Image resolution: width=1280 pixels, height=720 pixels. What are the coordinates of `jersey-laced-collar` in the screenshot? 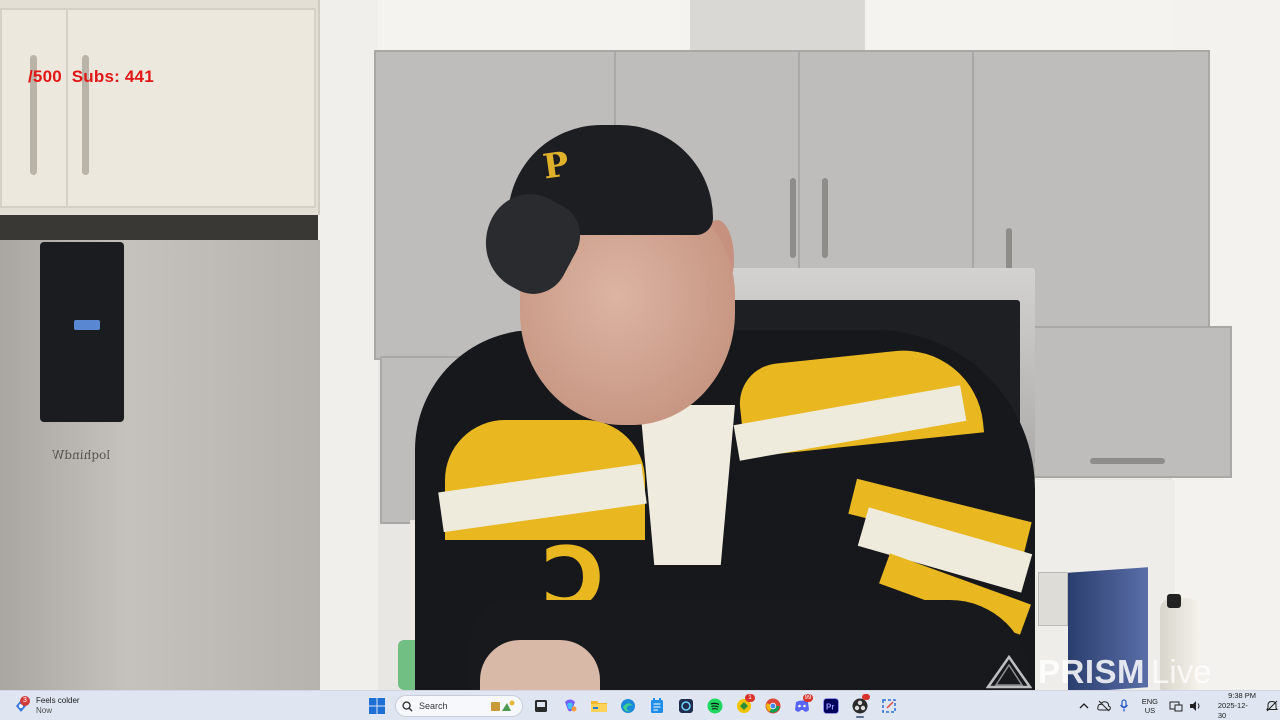 It's located at (687, 485).